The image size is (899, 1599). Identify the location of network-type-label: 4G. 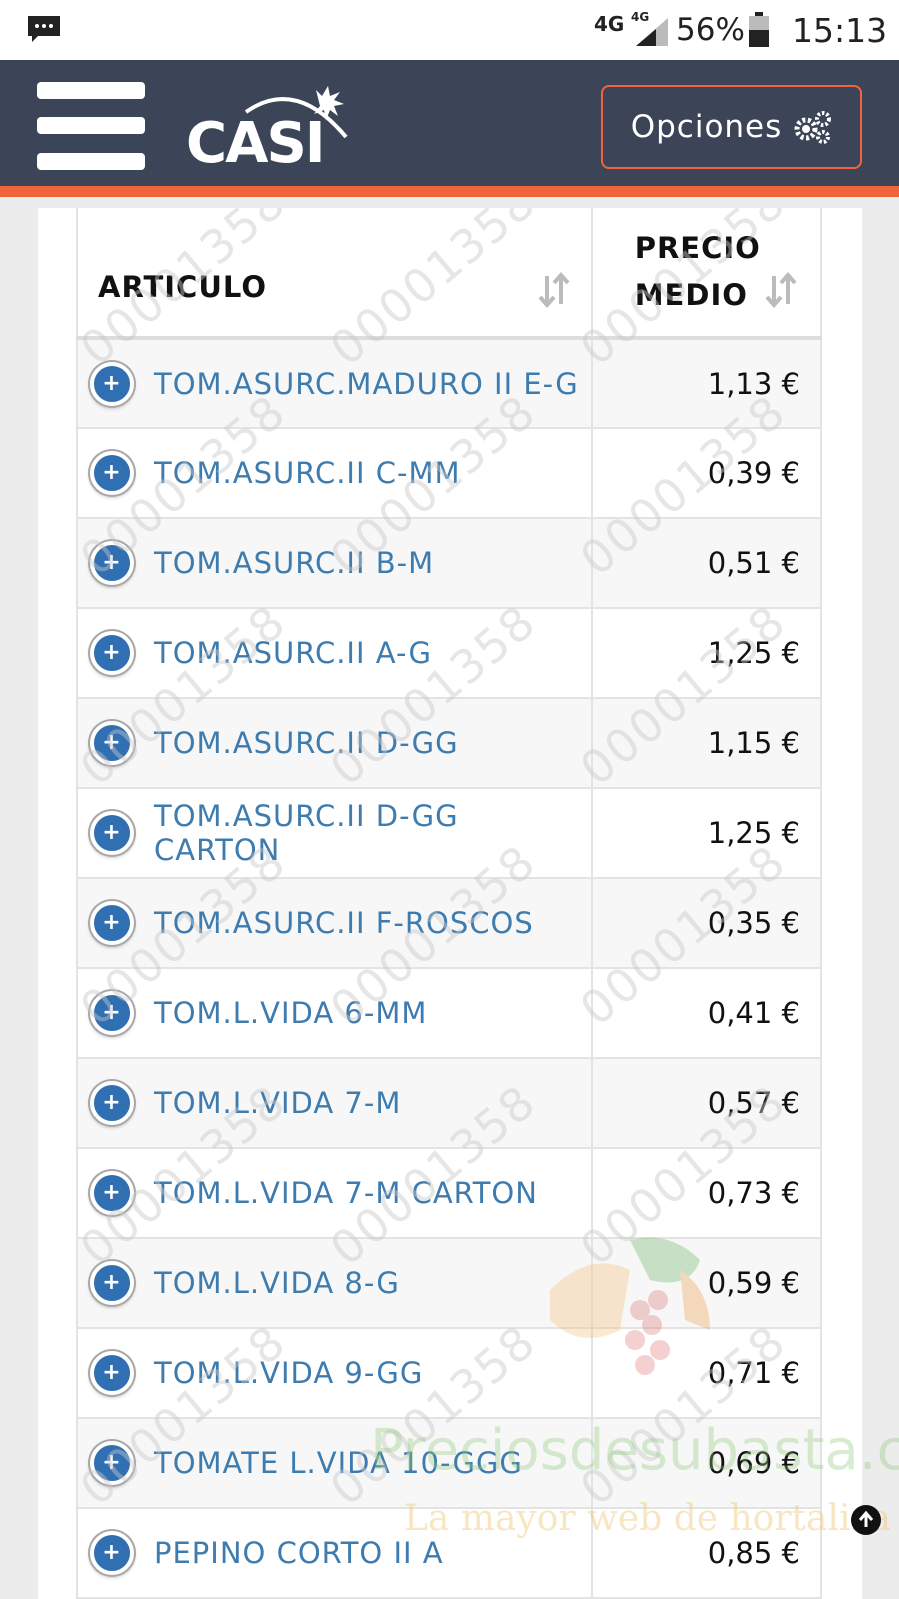
(609, 24).